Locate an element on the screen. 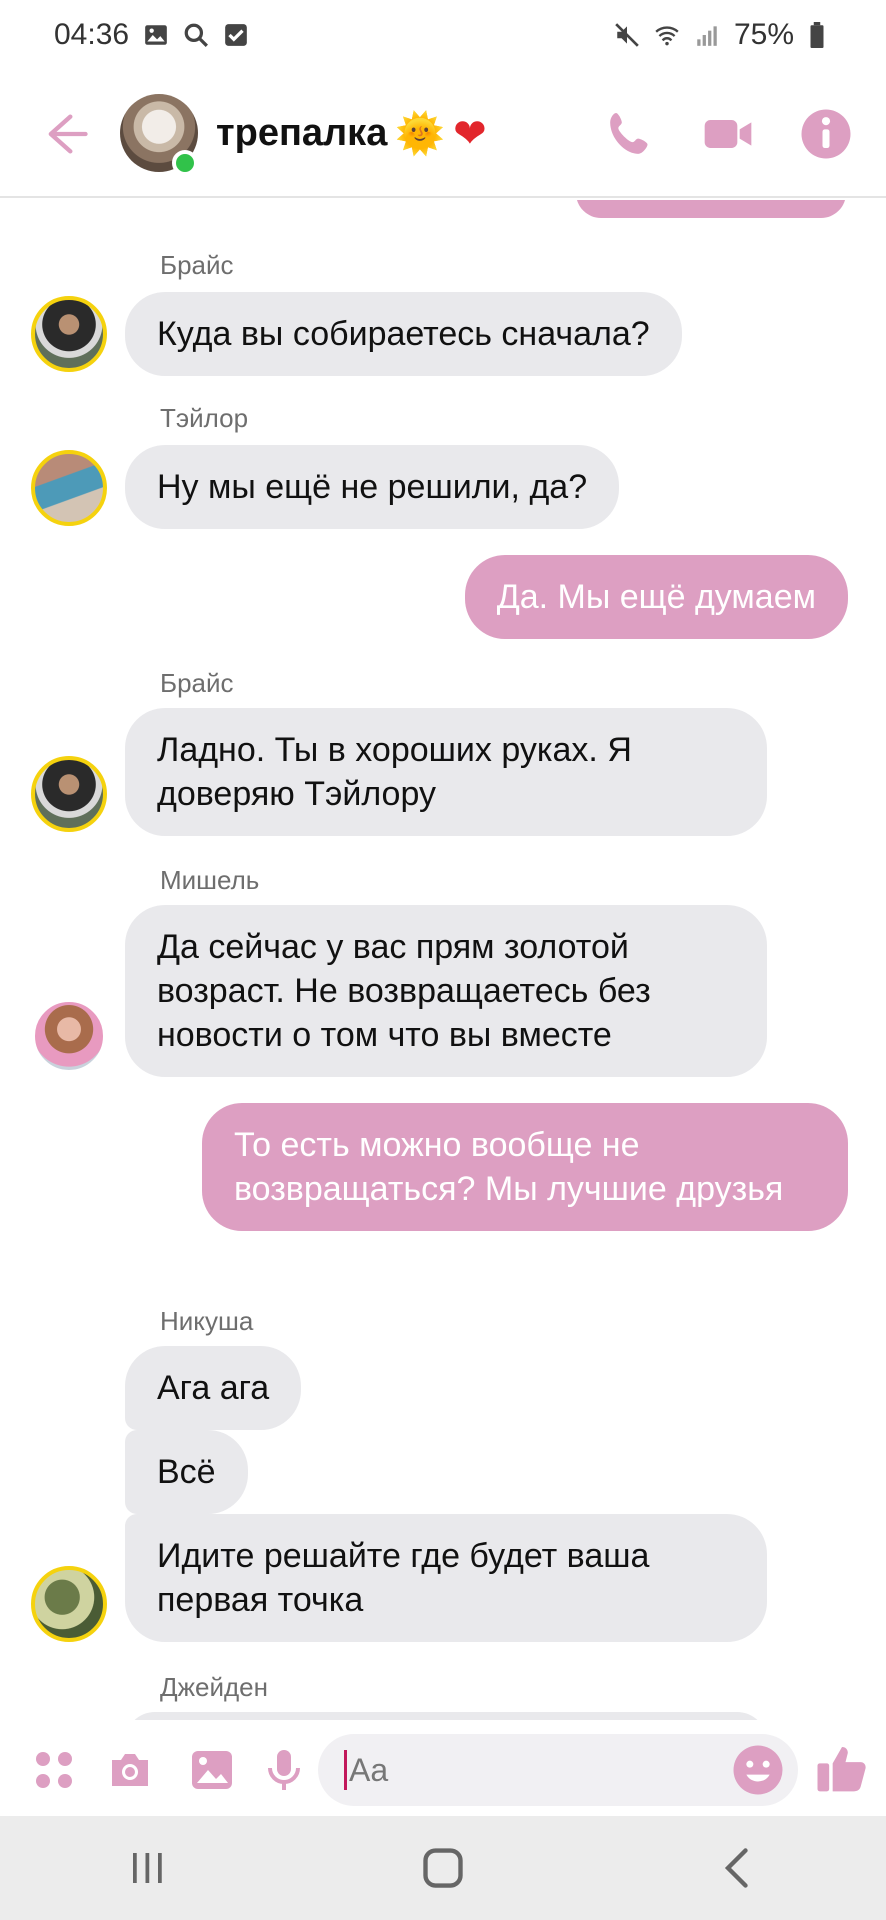 Image resolution: width=886 pixels, height=1920 pixels. header-actions is located at coordinates (728, 134).